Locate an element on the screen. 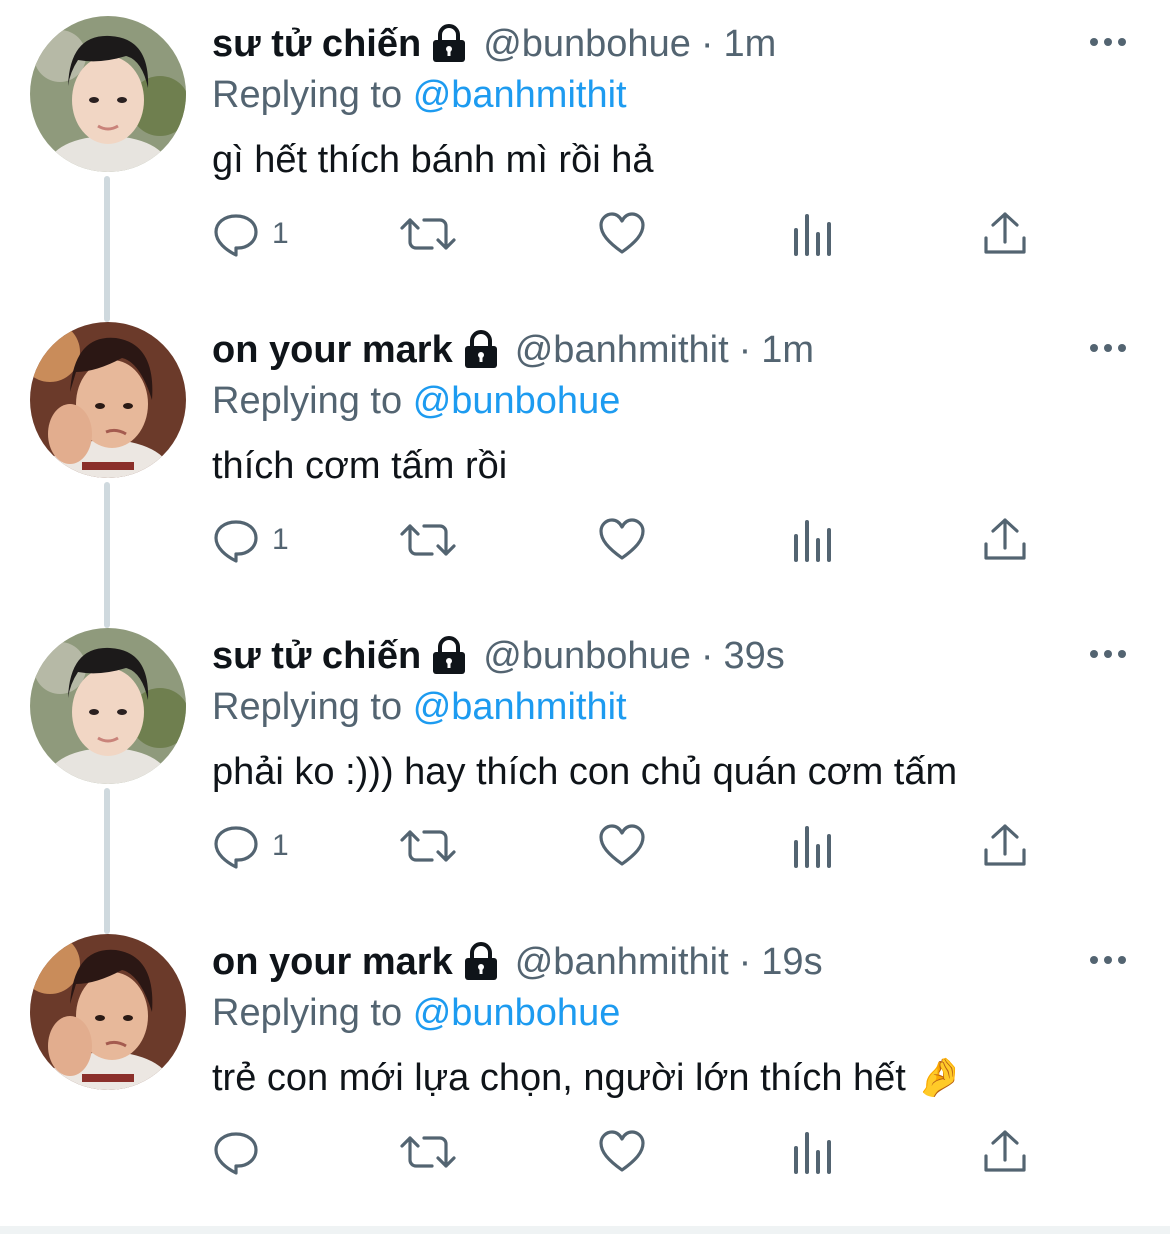  tweet-actions is located at coordinates (627, 1152).